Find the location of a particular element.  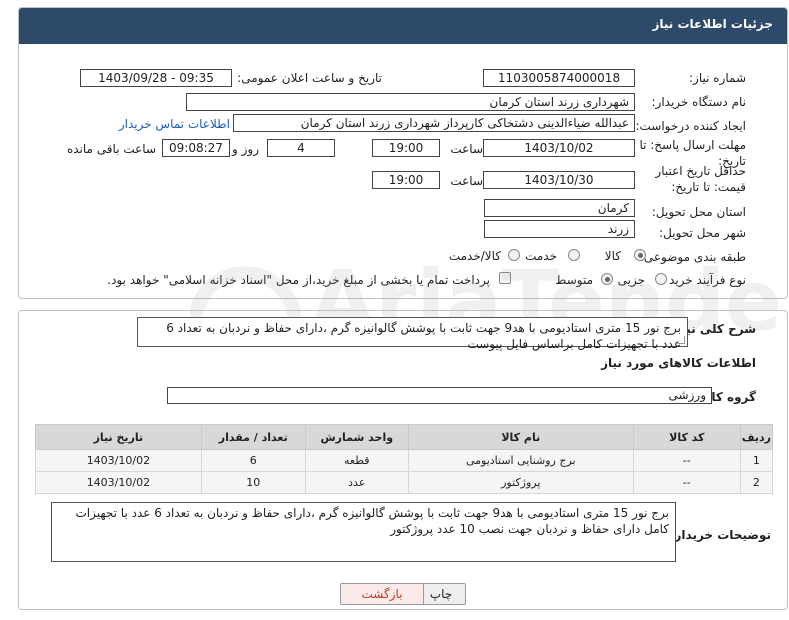

contact-info-link: اطلاعات تماس خریدار is located at coordinates (174, 124).